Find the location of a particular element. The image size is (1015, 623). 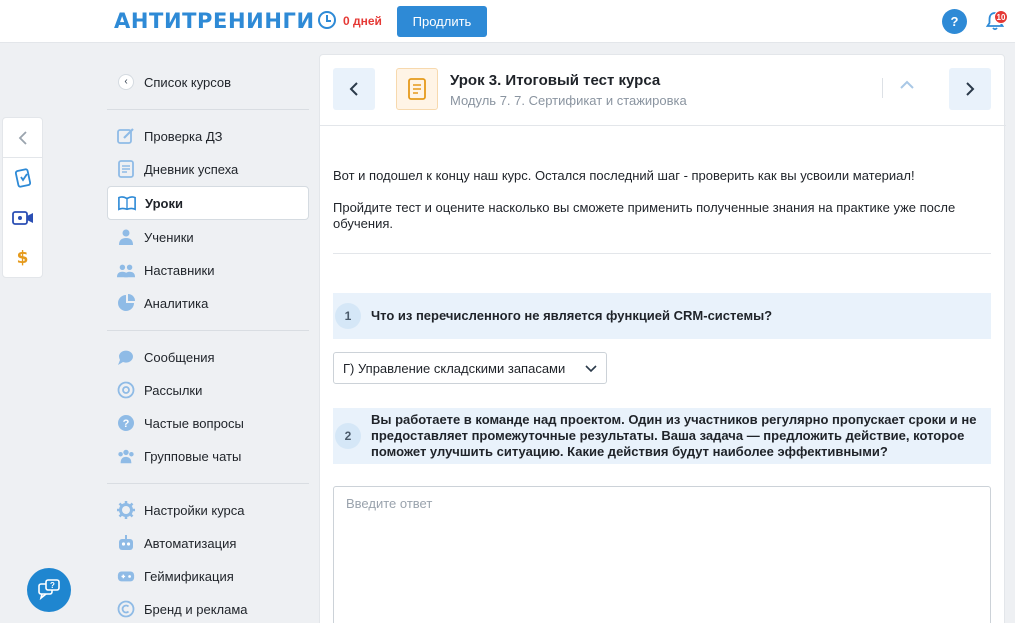

question-number: 1 is located at coordinates (348, 316).